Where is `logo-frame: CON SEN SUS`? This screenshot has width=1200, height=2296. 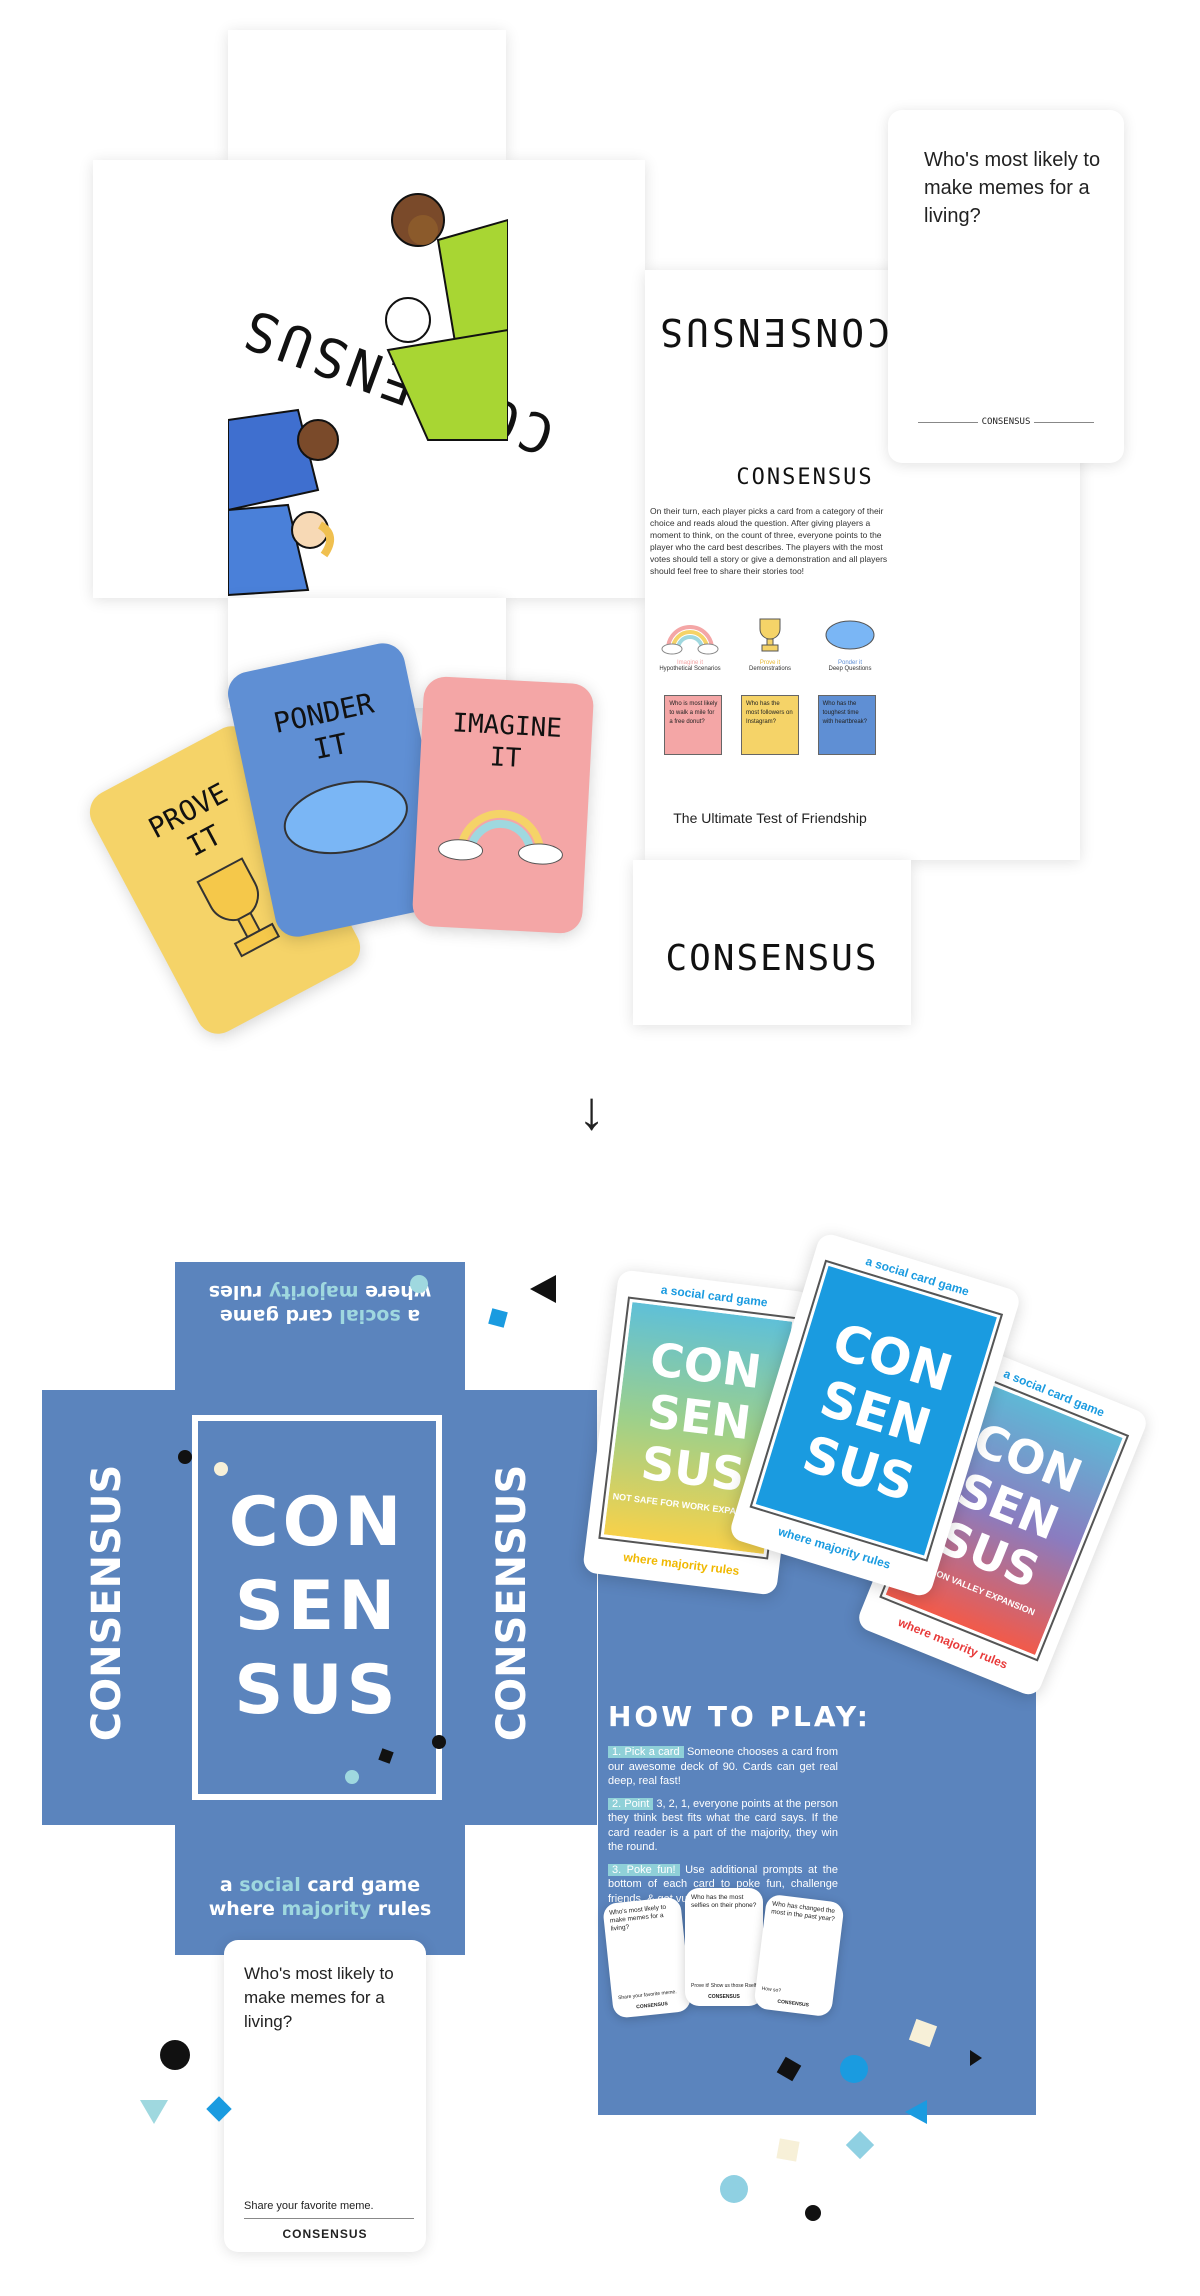
logo-frame: CON SEN SUS is located at coordinates (317, 1607).